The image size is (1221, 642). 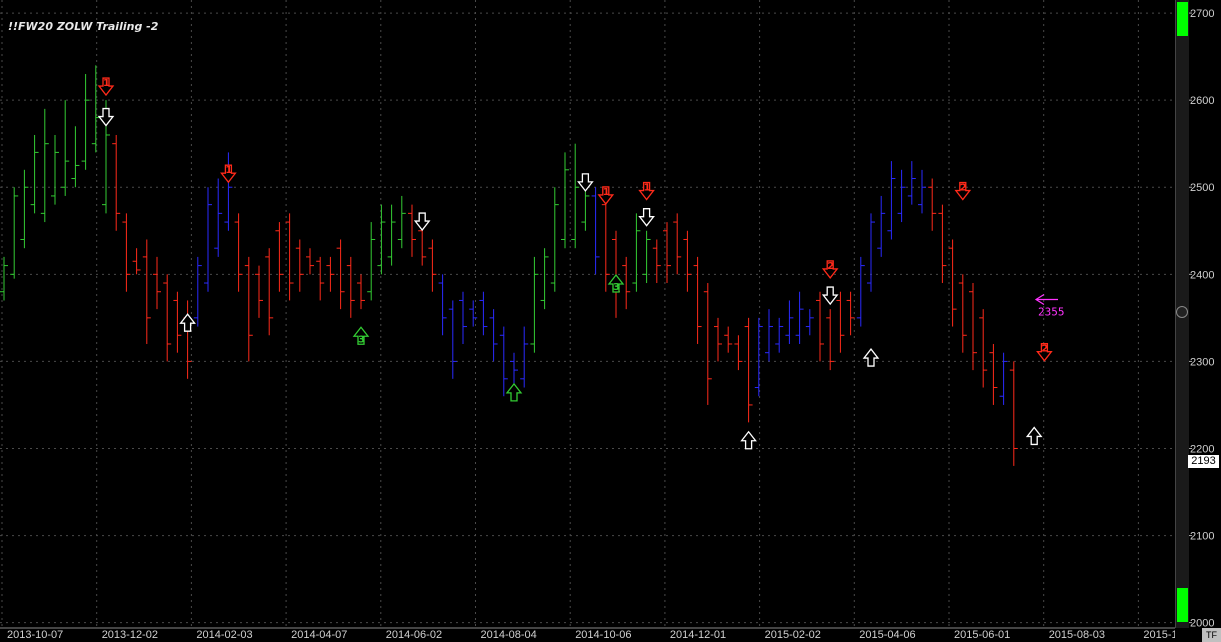 I want to click on y-axis: 20002100220023002400250026002700, so click(x=1201, y=319).